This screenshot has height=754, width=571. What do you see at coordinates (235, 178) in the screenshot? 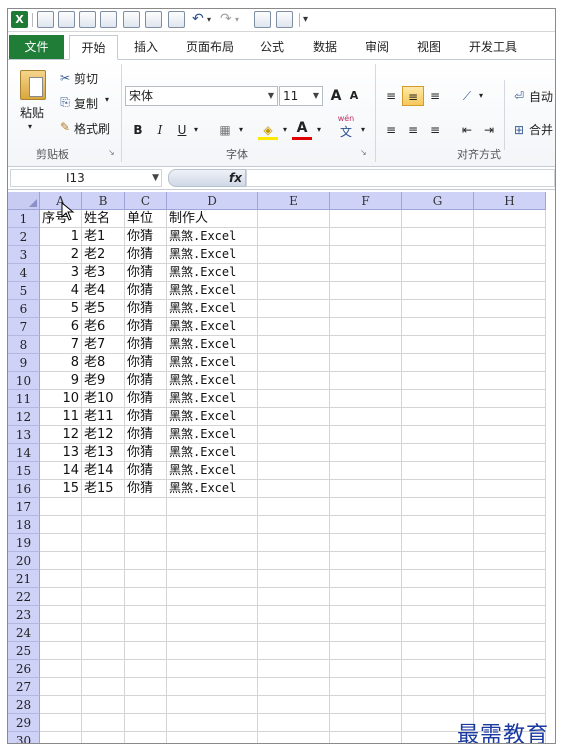
I see `insert-function-icon: fx` at bounding box center [235, 178].